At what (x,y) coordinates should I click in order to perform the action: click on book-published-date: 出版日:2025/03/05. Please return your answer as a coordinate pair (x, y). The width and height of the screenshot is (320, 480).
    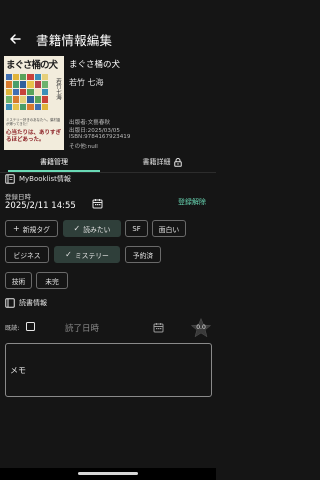
    Looking at the image, I should click on (94, 131).